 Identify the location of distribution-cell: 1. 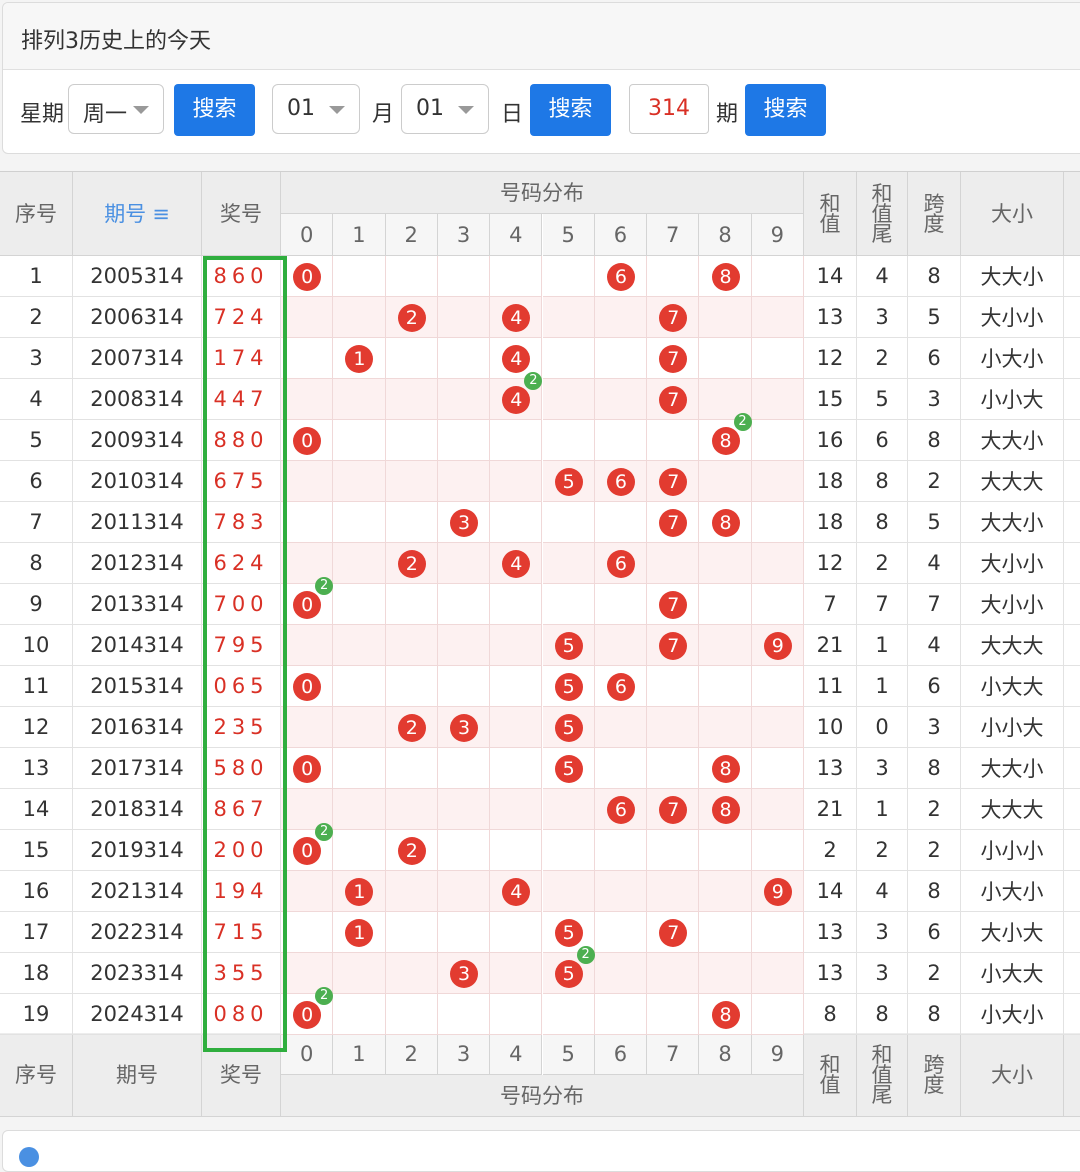
(359, 891).